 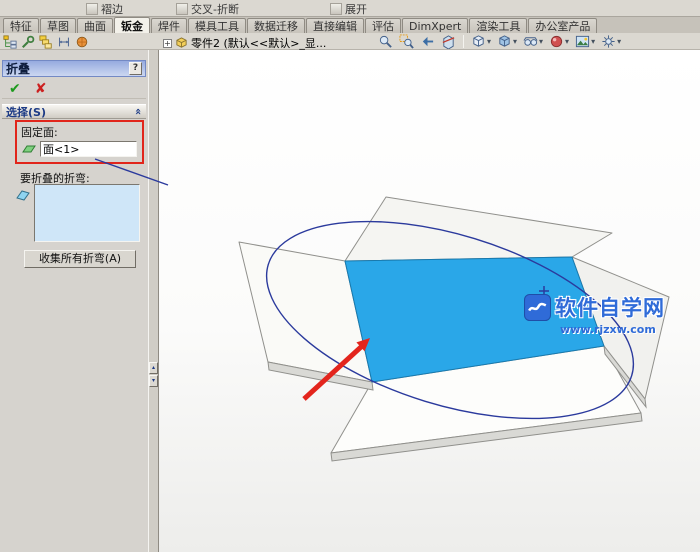 I want to click on displaymanager-icon, so click(x=82, y=41).